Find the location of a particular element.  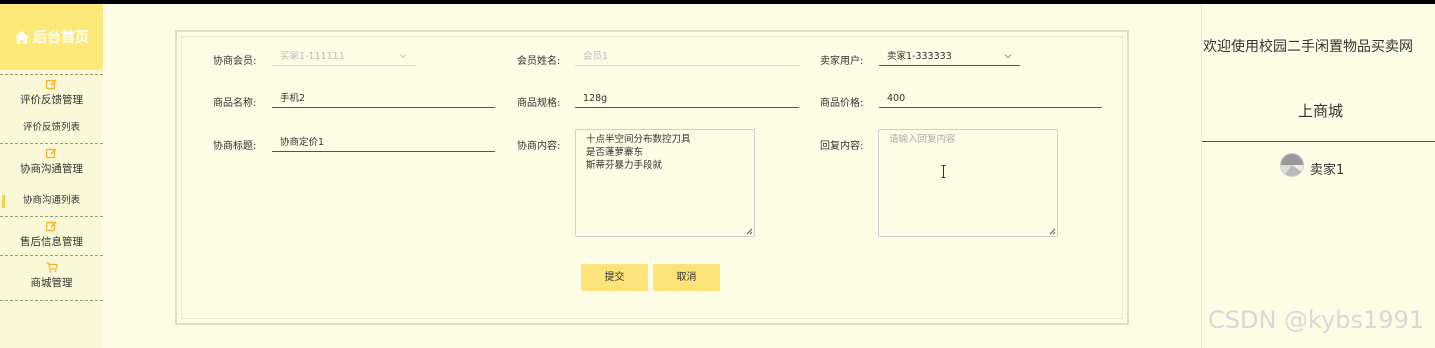

sidebar-section-negotiation: 协商沟通管理 is located at coordinates (51, 165).